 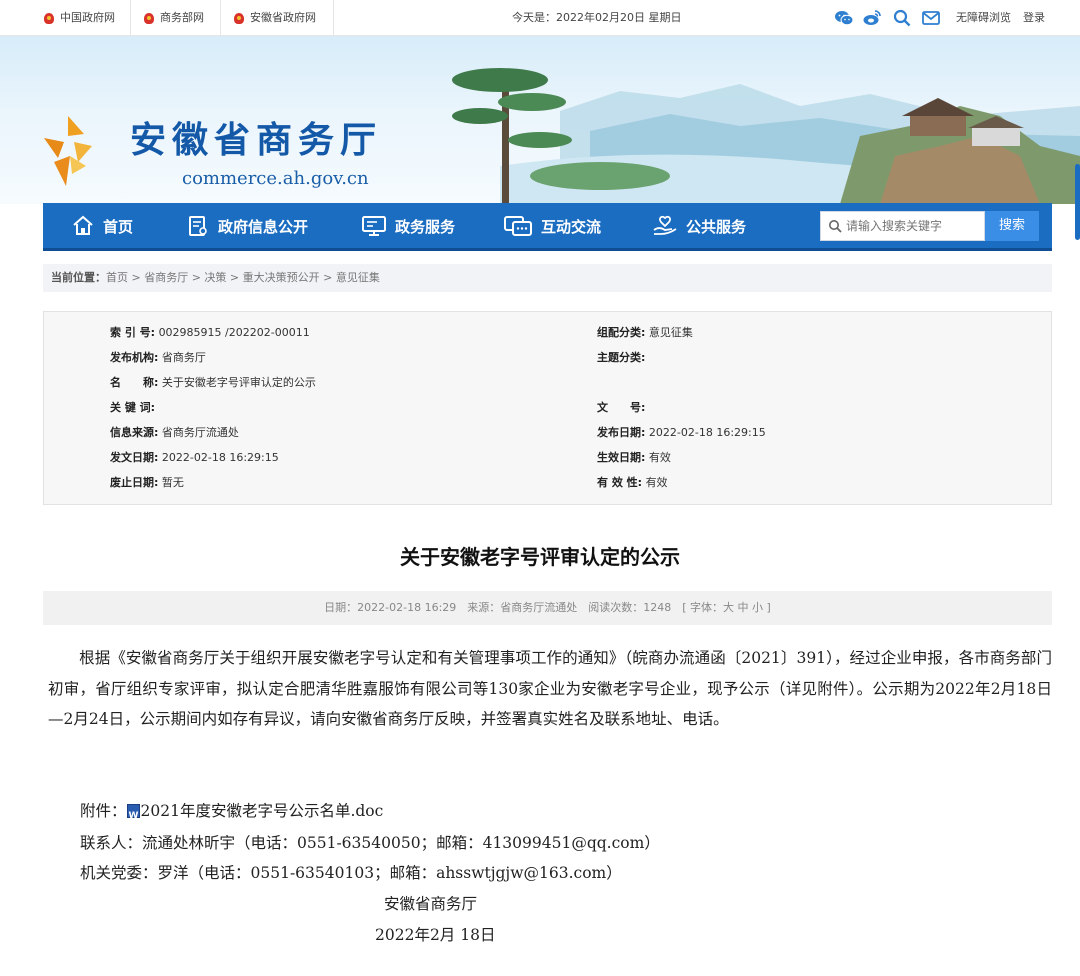 I want to click on link-china-gov-label: 中国政府网, so click(x=87, y=18).